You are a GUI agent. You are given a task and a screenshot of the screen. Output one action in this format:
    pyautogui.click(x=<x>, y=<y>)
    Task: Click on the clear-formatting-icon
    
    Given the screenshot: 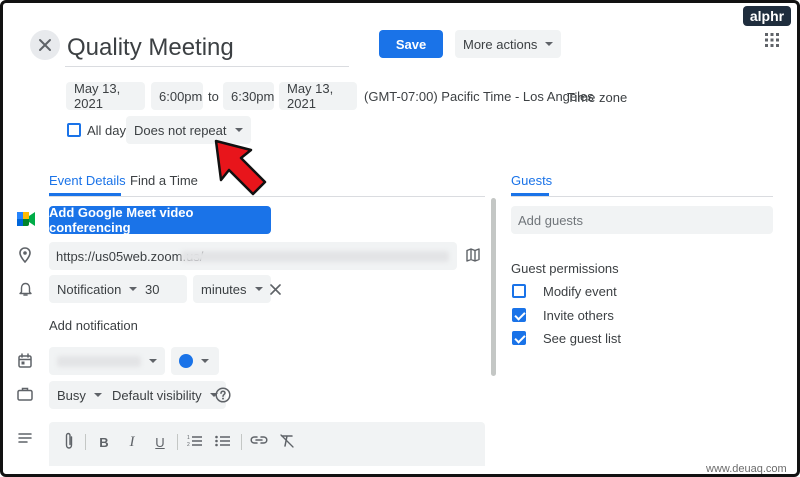 What is the action you would take?
    pyautogui.click(x=287, y=441)
    